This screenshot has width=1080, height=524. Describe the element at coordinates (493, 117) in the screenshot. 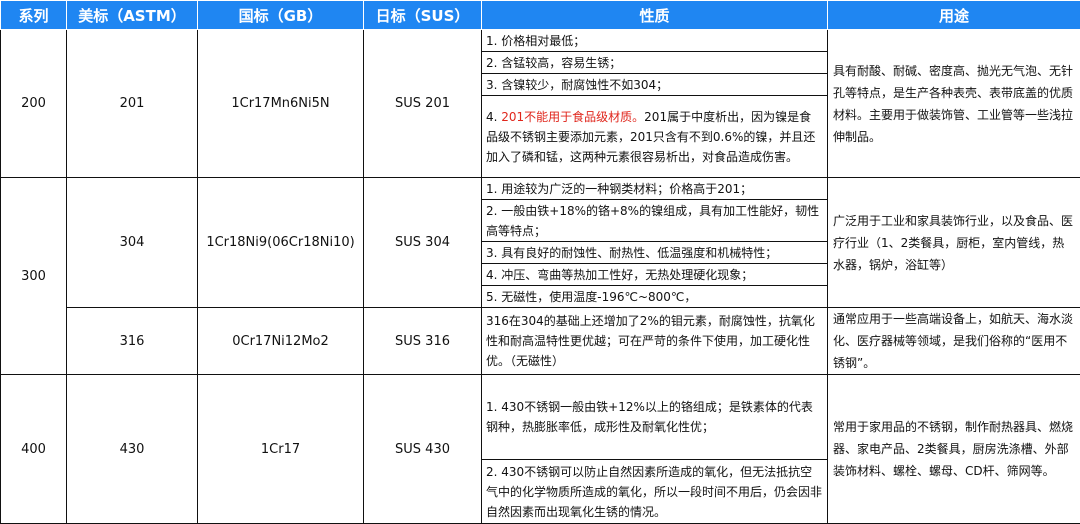

I see `property-number: 4.` at that location.